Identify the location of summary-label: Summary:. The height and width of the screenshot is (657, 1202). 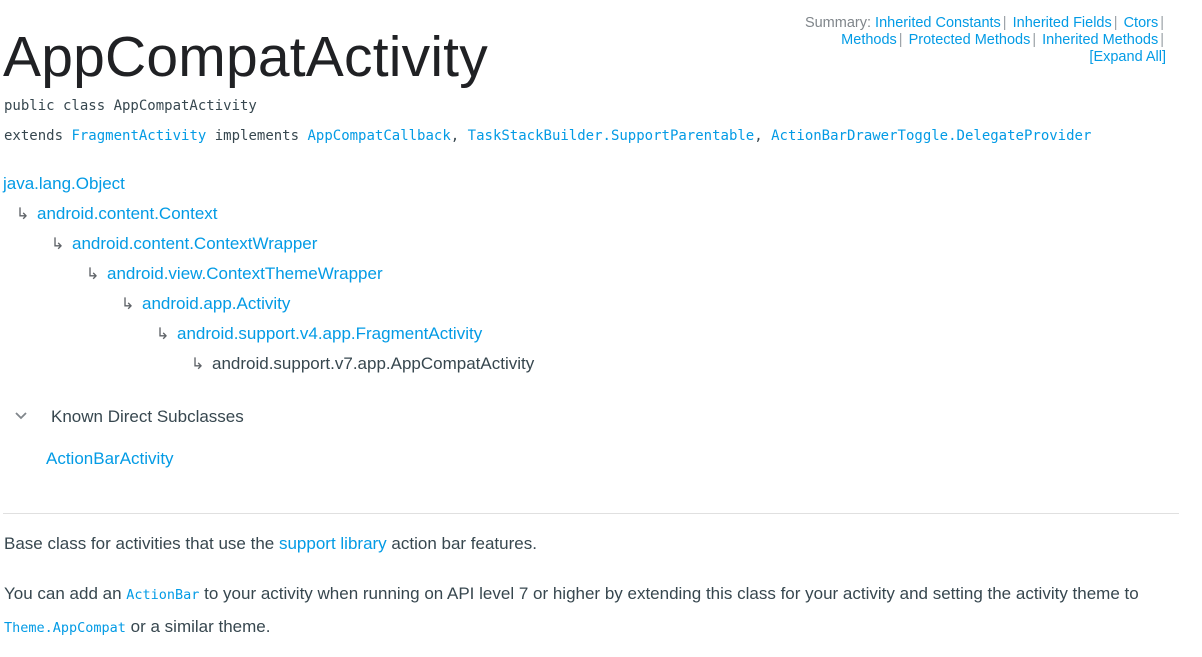
(838, 23).